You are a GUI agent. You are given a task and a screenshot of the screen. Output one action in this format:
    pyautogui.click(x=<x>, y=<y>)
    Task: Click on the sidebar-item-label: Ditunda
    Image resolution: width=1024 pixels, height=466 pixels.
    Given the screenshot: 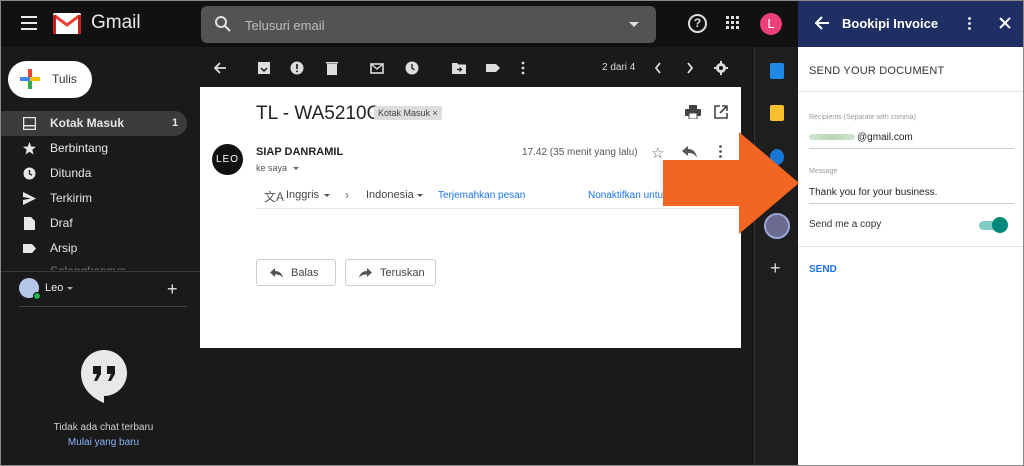 What is the action you would take?
    pyautogui.click(x=71, y=173)
    